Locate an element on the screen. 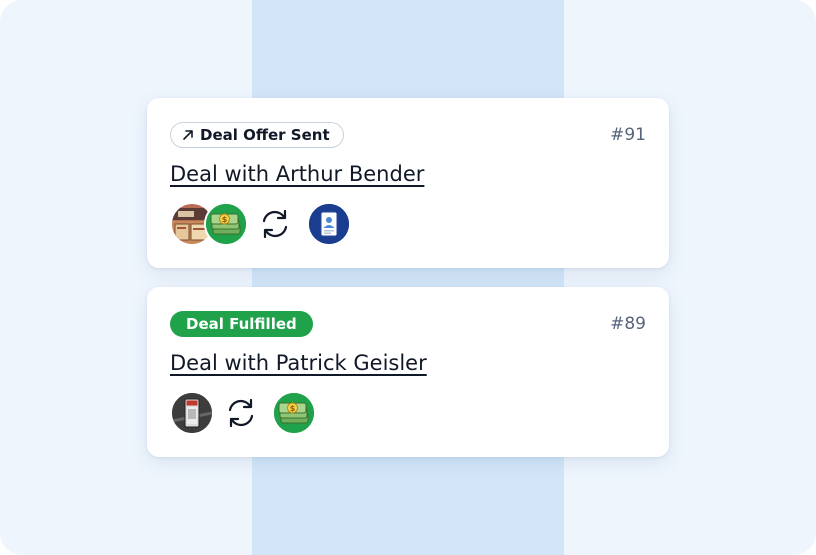 The width and height of the screenshot is (816, 555). status-label: Deal Offer Sent is located at coordinates (265, 135).